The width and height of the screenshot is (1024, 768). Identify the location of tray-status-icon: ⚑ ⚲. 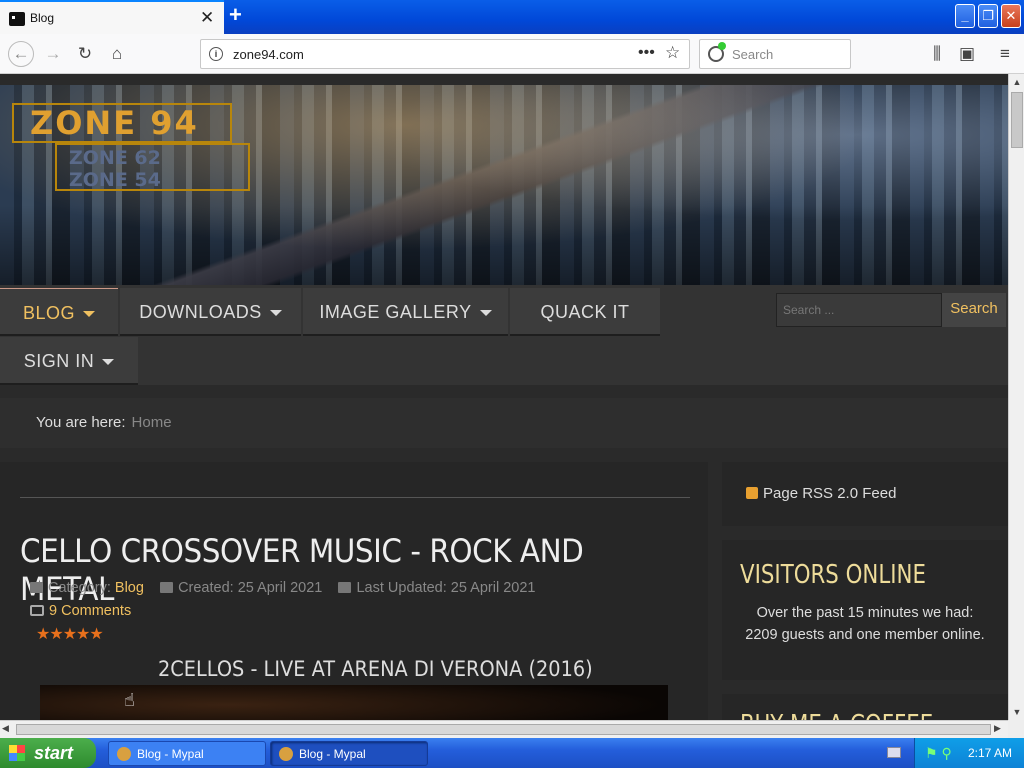
(938, 753).